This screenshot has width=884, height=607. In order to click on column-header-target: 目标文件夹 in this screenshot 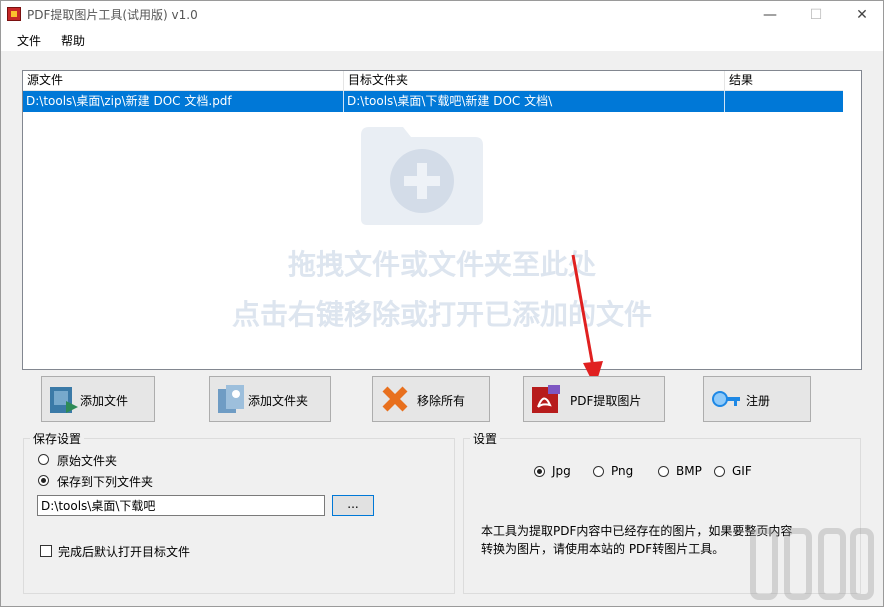, I will do `click(534, 80)`.